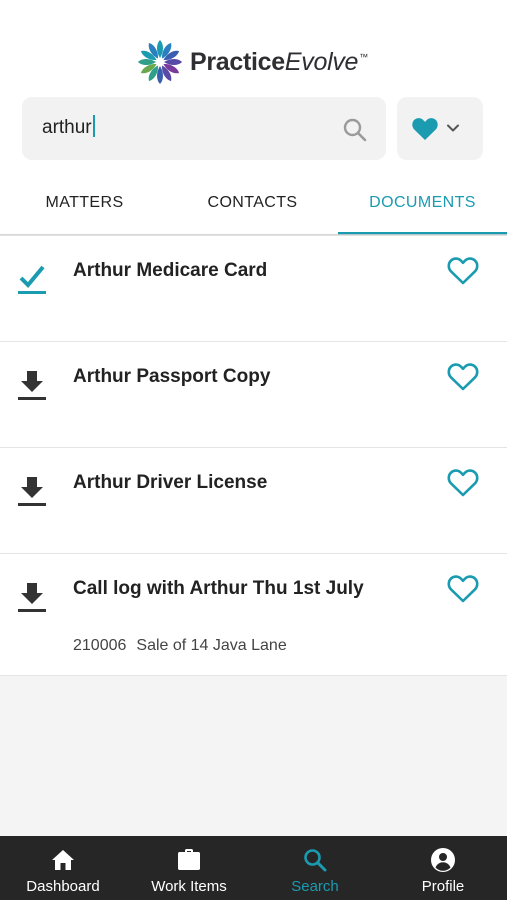 This screenshot has height=900, width=507. I want to click on nav-label: Profile, so click(443, 886).